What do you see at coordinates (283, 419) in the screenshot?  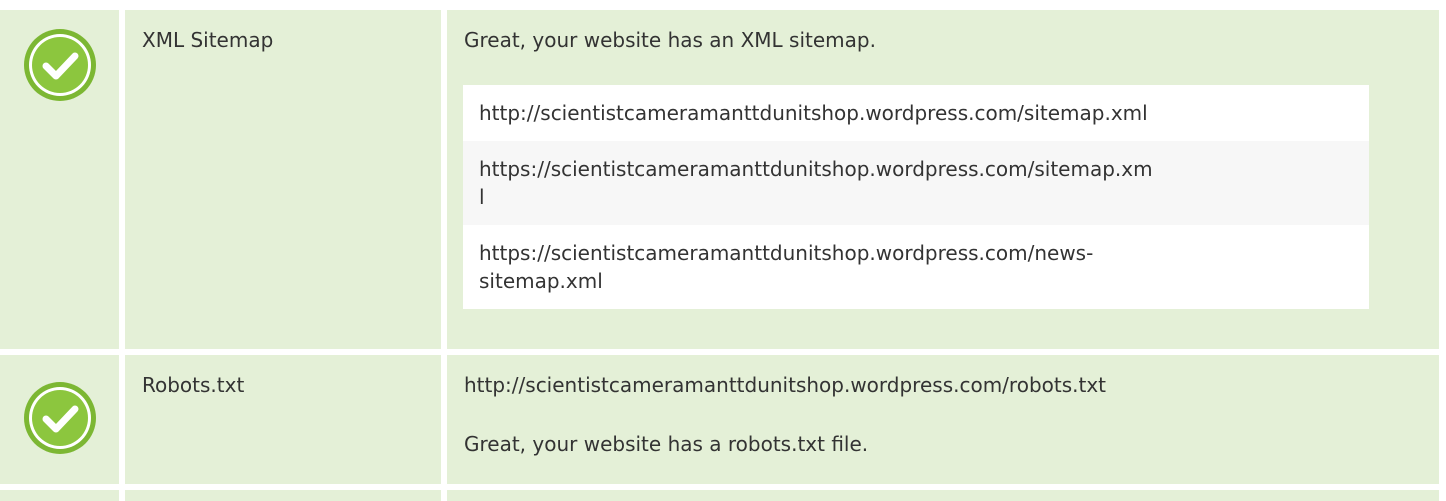 I see `label-cell: Robots.txt` at bounding box center [283, 419].